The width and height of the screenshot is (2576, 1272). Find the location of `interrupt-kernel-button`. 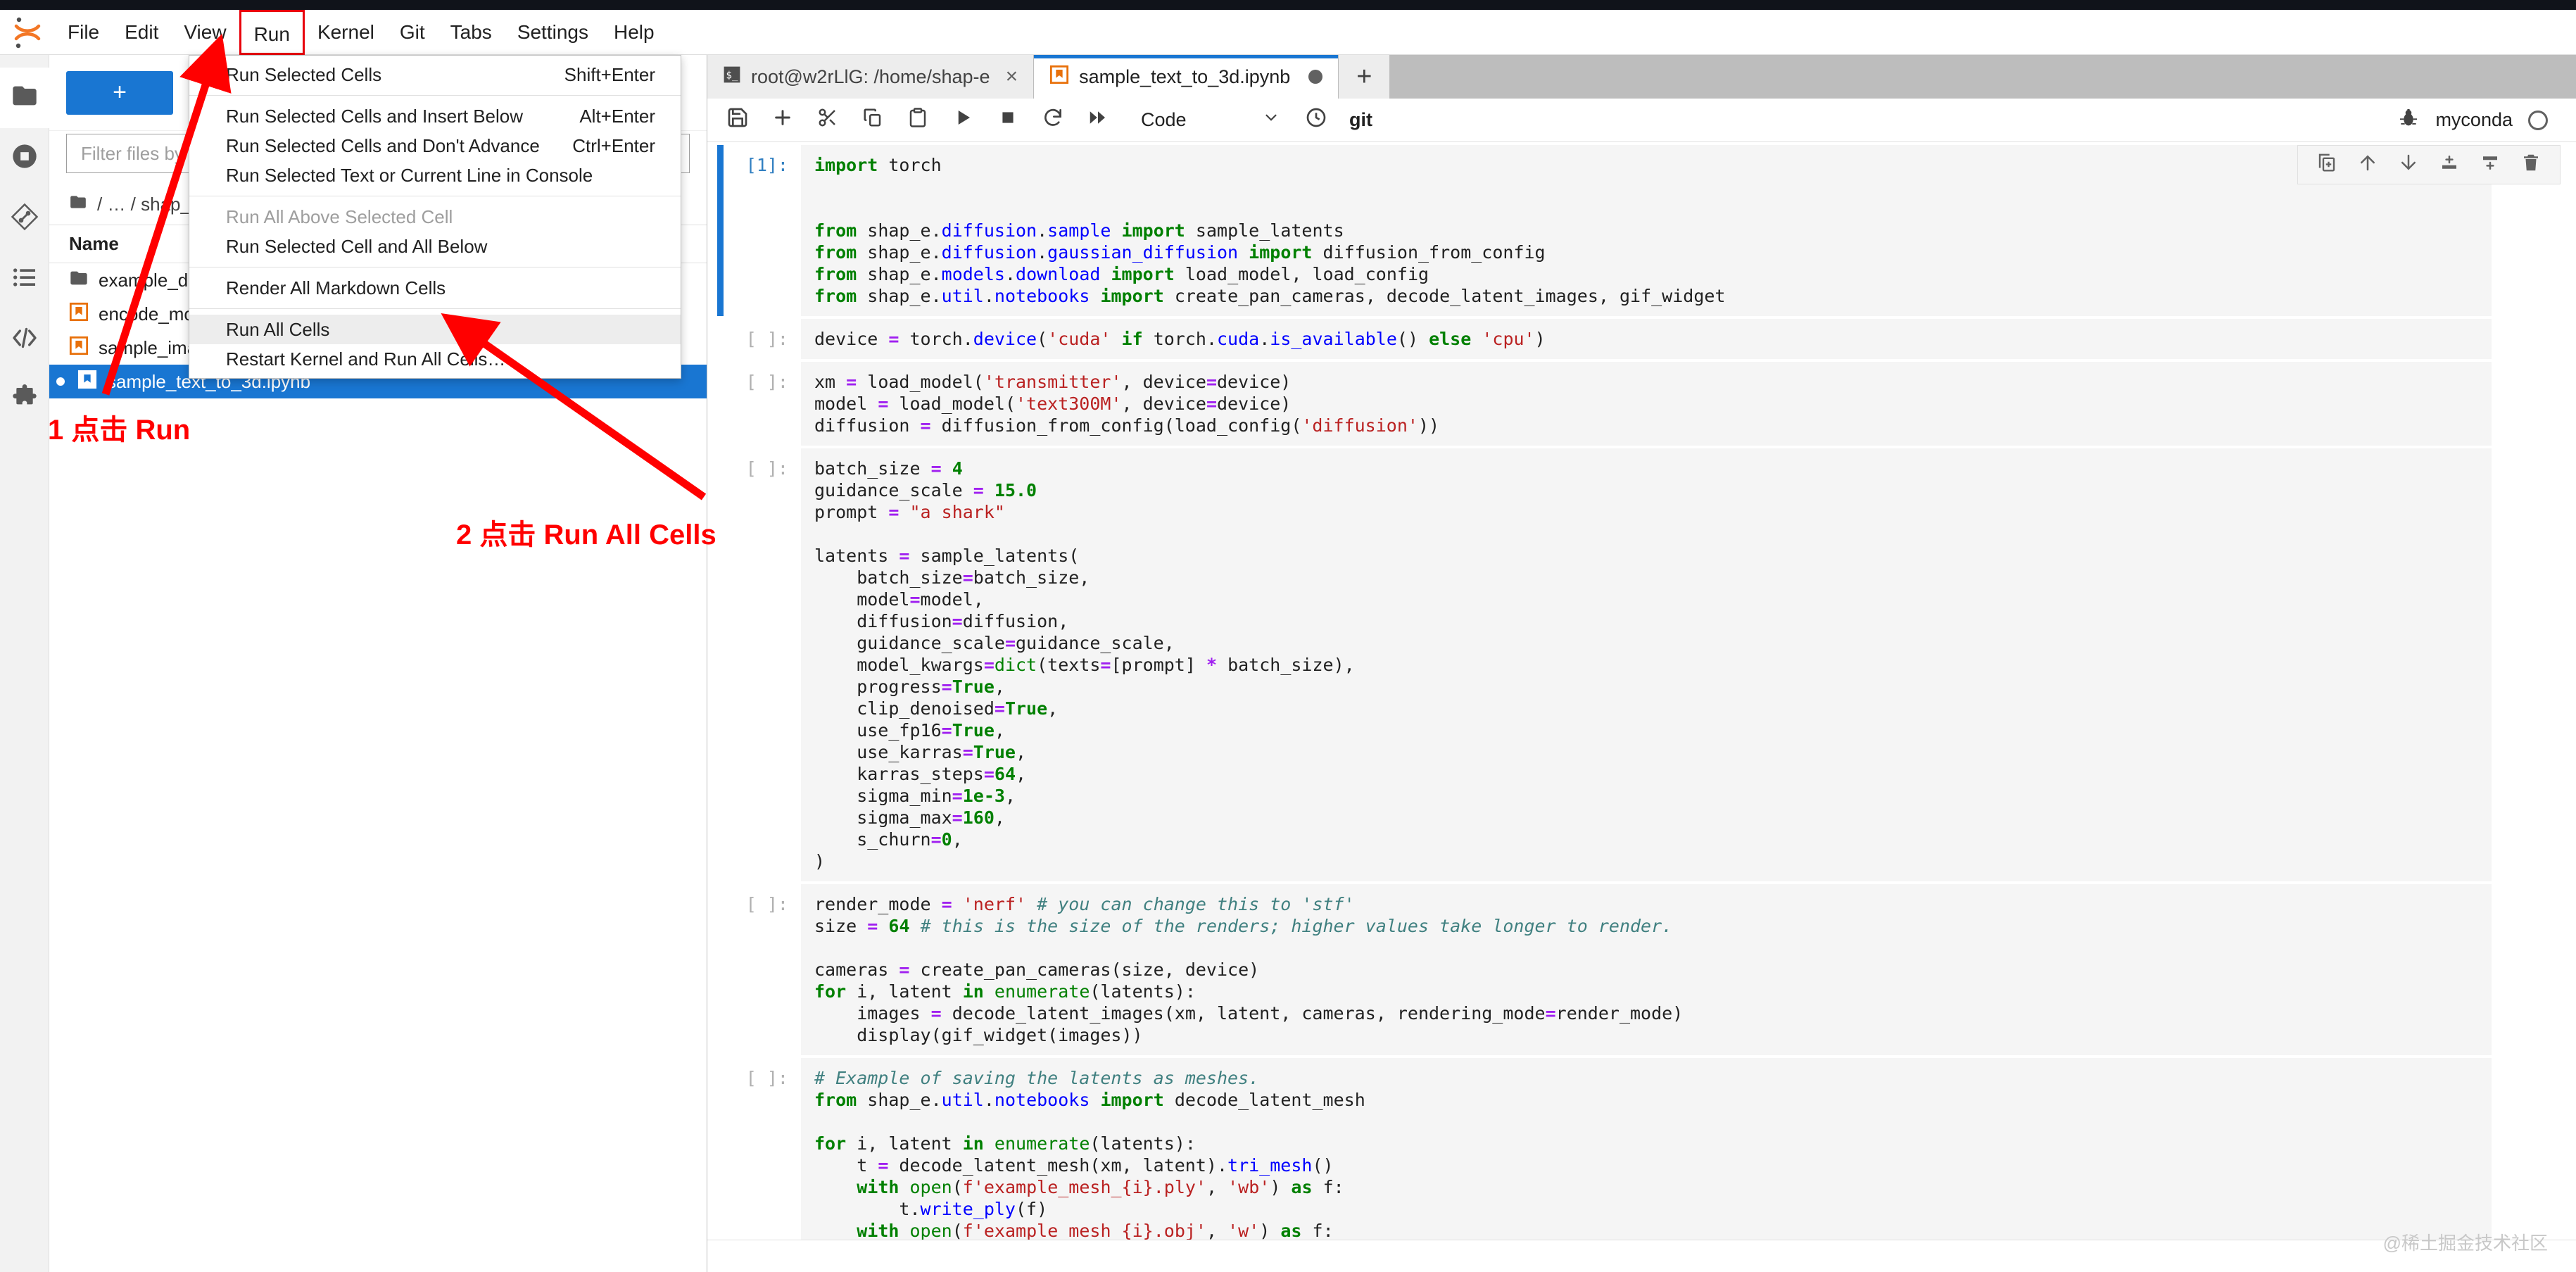

interrupt-kernel-button is located at coordinates (1007, 120).